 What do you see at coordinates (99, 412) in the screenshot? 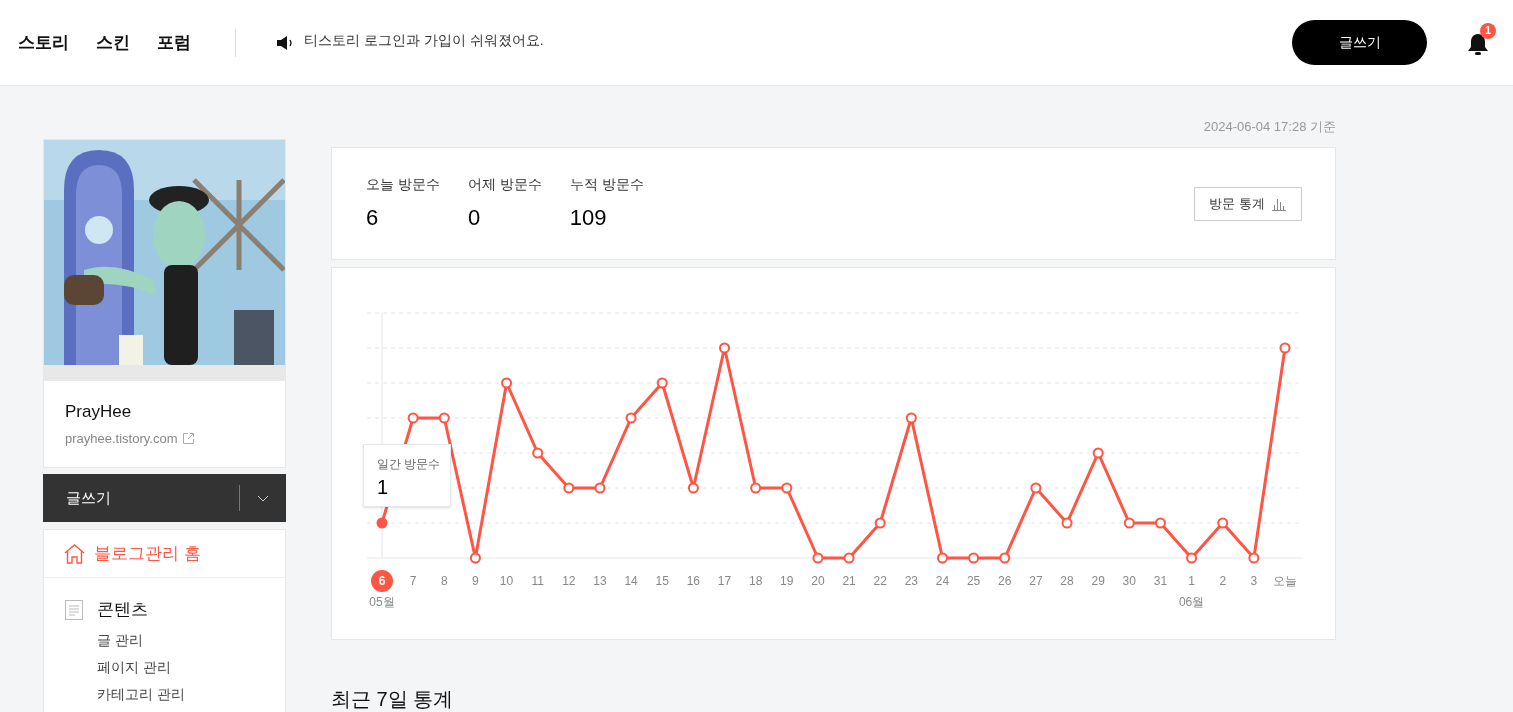
I see `blog-name: PrayHee` at bounding box center [99, 412].